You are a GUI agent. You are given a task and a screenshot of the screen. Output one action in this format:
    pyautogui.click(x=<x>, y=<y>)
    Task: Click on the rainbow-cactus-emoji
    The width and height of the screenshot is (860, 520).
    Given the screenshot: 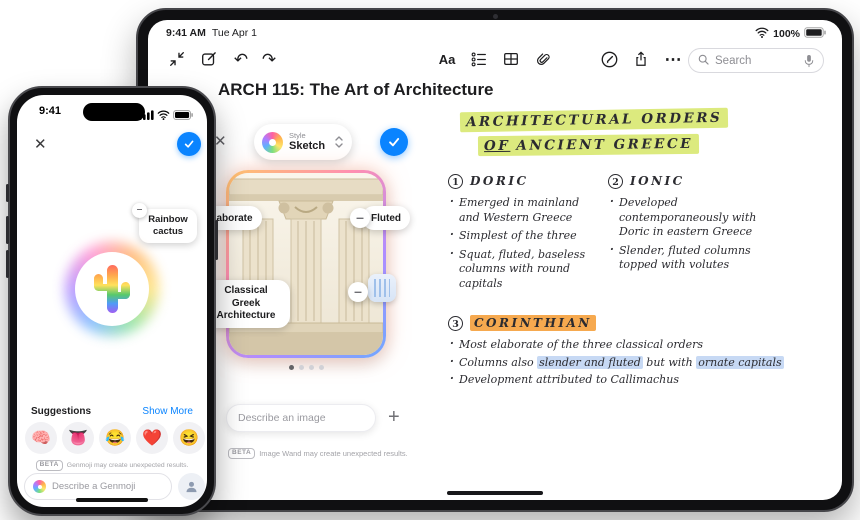 What is the action you would take?
    pyautogui.click(x=112, y=289)
    